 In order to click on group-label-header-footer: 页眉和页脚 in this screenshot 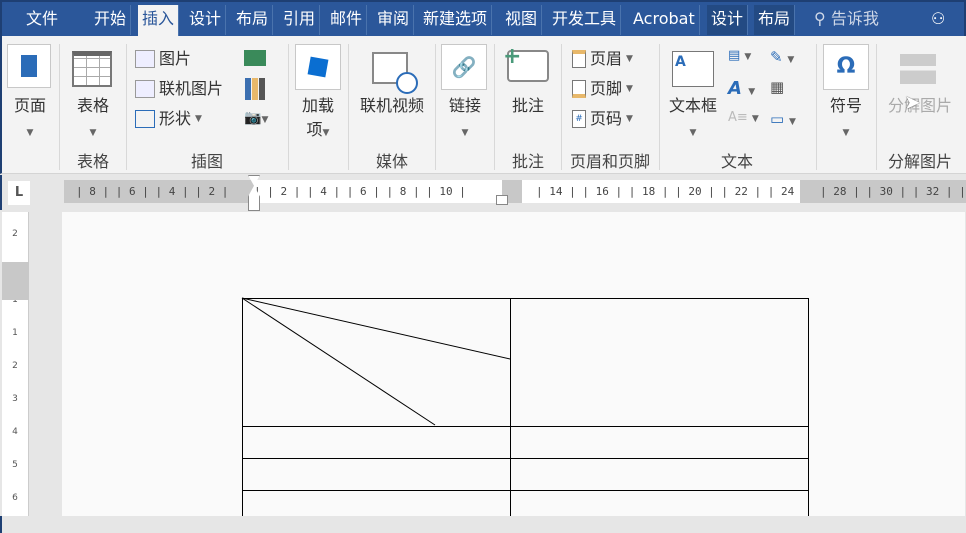, I will do `click(609, 161)`.